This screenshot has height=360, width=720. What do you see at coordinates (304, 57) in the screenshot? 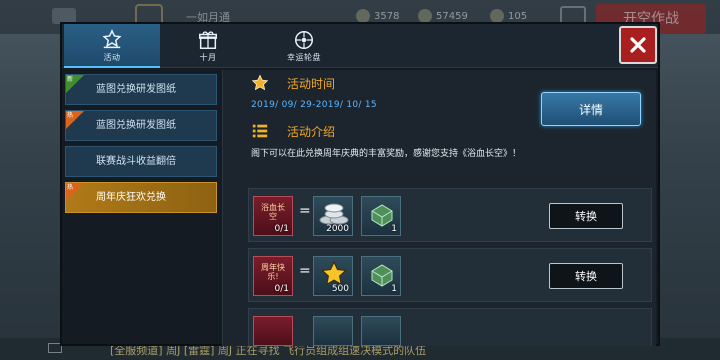
I see `tab-label: 幸运轮盘` at bounding box center [304, 57].